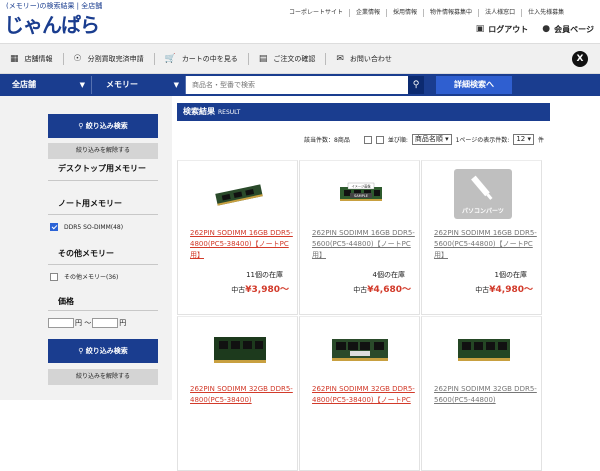  Describe the element at coordinates (524, 139) in the screenshot. I see `perpage-select: 12 ▾` at that location.